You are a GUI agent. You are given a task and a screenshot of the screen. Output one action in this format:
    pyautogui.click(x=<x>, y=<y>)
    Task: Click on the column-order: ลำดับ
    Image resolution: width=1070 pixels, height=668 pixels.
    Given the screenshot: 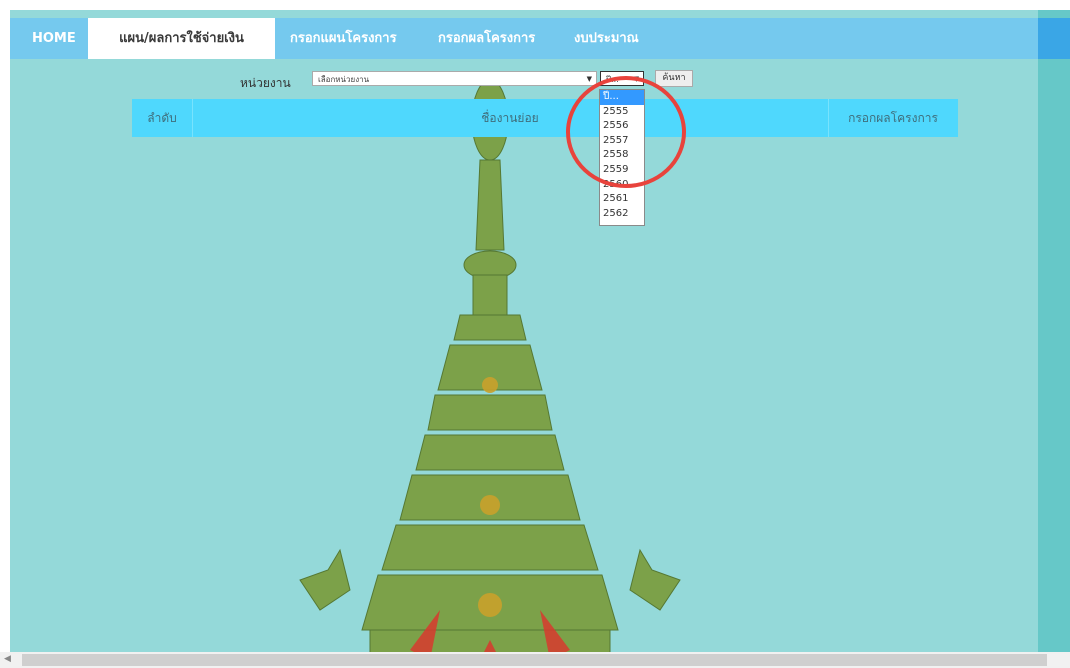 What is the action you would take?
    pyautogui.click(x=162, y=118)
    